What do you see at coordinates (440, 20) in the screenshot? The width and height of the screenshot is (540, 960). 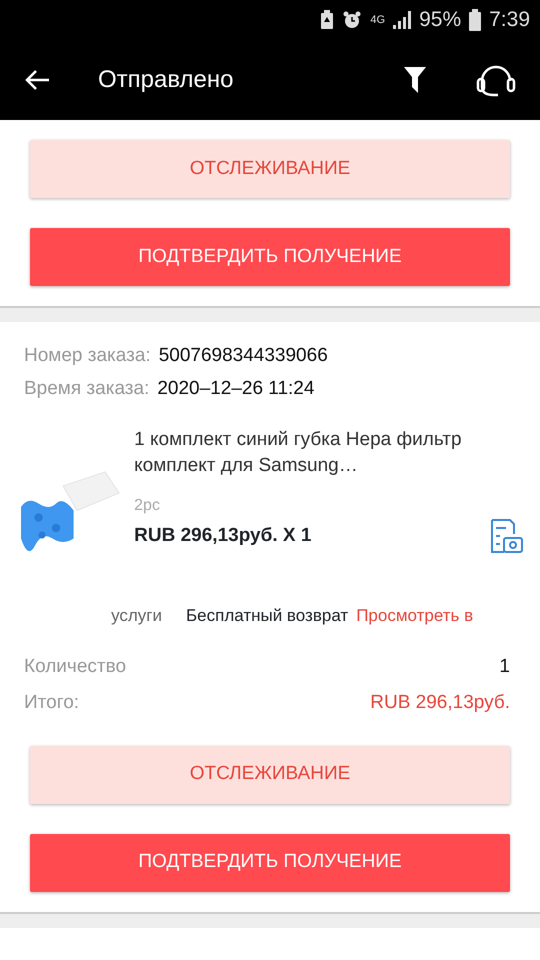 I see `battery-percent: 95%` at bounding box center [440, 20].